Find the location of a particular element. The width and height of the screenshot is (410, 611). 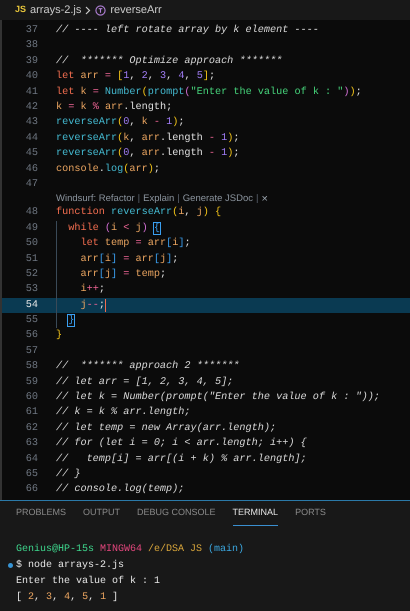

code-line: arr[j] = temp; is located at coordinates (122, 275).